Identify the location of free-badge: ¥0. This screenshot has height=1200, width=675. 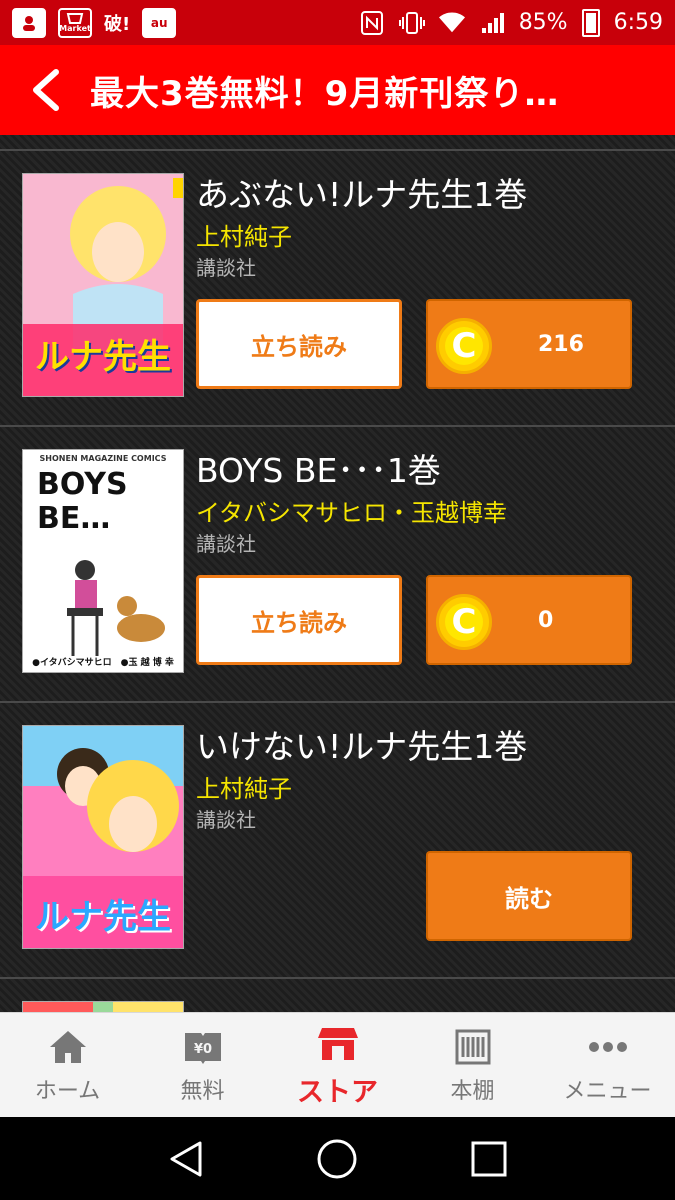
(202, 1049).